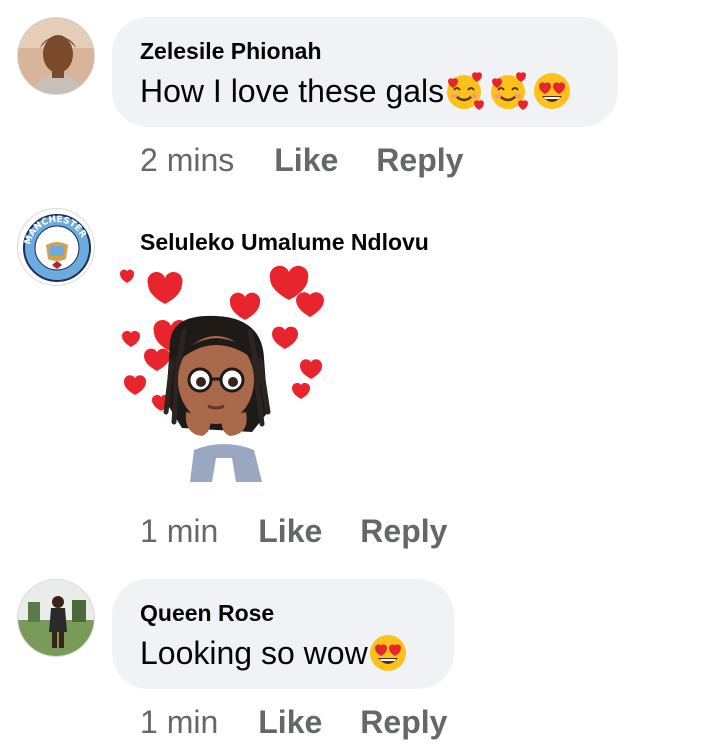 This screenshot has height=754, width=720. I want to click on comment-text: How I love these gals, so click(365, 91).